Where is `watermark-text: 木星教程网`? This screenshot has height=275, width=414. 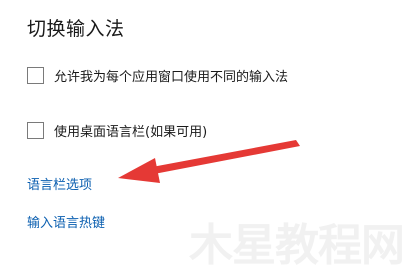 watermark-text: 木星教程网 is located at coordinates (297, 245).